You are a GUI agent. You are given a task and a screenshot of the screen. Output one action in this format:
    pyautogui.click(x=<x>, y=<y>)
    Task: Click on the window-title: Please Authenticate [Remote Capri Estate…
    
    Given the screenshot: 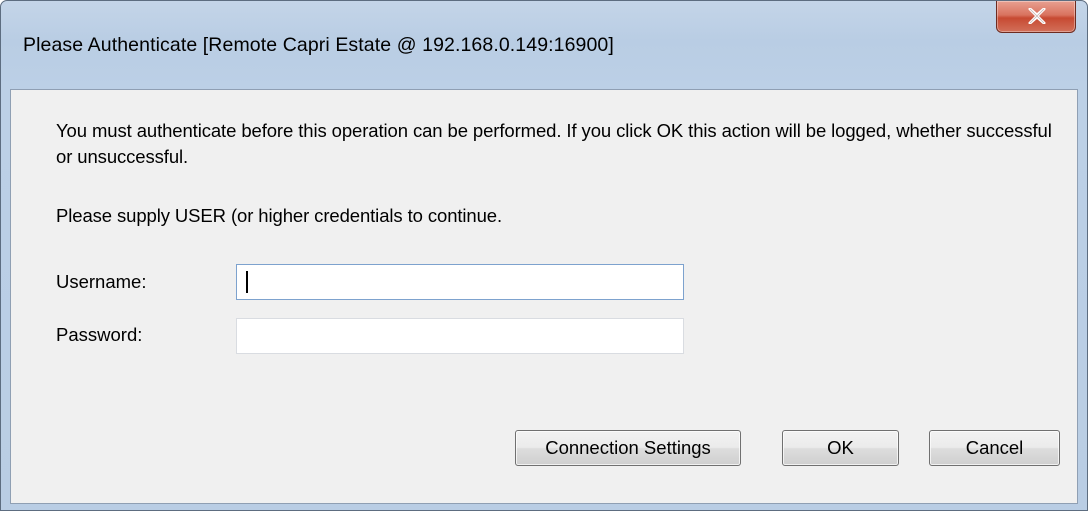 What is the action you would take?
    pyautogui.click(x=318, y=45)
    